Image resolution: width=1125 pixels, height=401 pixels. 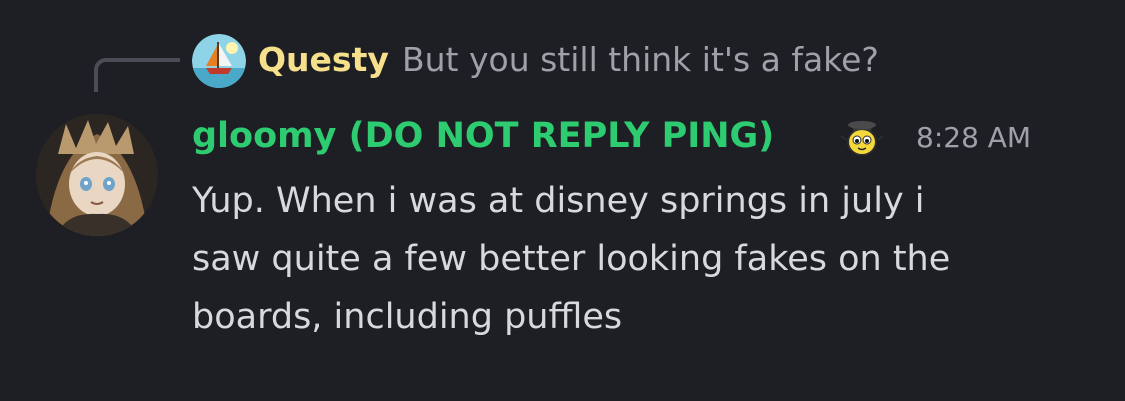 What do you see at coordinates (973, 138) in the screenshot?
I see `message-timestamp: 8:28 AM` at bounding box center [973, 138].